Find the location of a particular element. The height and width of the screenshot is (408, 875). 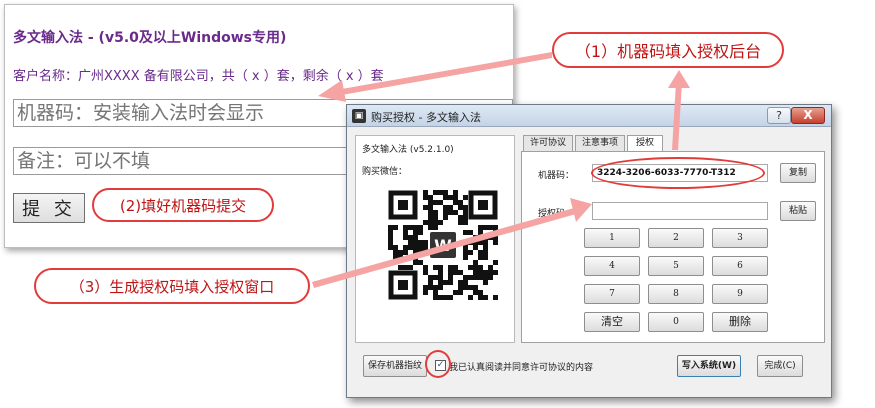

keypad-7: 7 is located at coordinates (612, 294).